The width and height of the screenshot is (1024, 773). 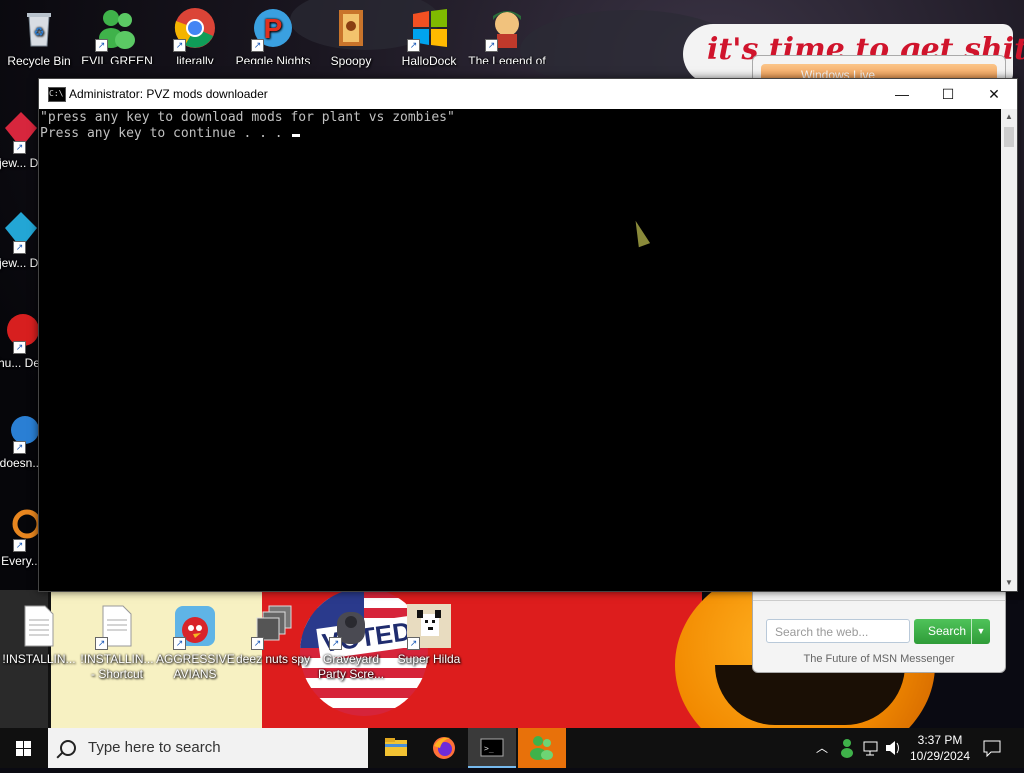 I want to click on angry-bird-icon: ↗, so click(x=195, y=627).